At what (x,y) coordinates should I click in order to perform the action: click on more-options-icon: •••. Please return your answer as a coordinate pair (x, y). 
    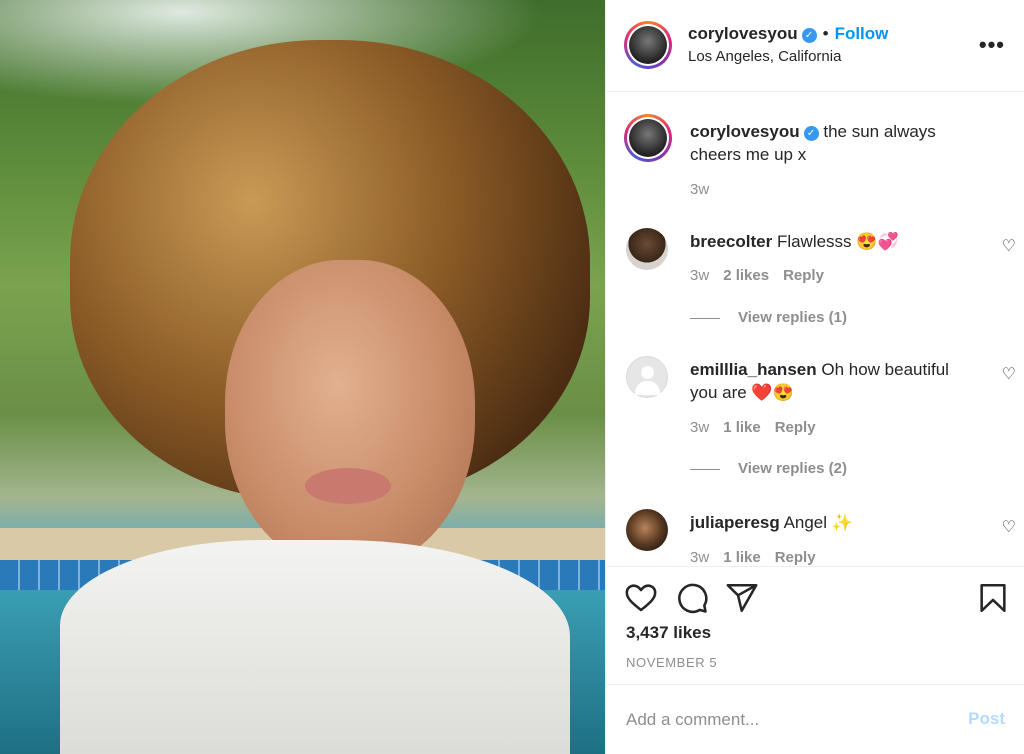
    Looking at the image, I should click on (992, 45).